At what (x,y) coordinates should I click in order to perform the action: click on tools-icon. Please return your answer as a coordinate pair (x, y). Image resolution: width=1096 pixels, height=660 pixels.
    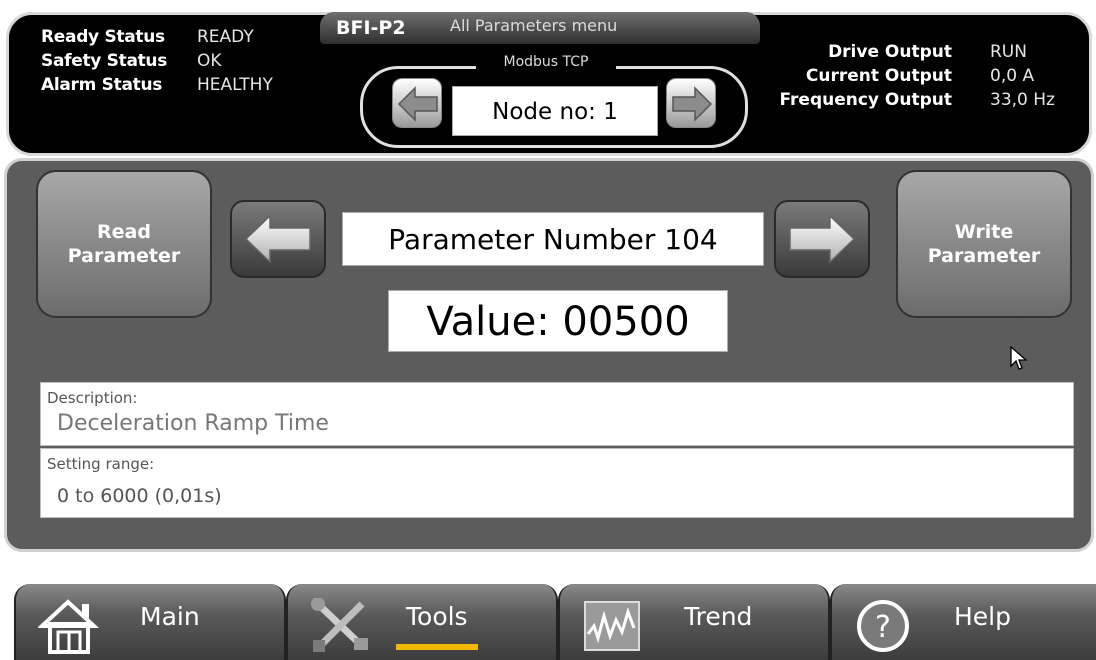
    Looking at the image, I should click on (339, 625).